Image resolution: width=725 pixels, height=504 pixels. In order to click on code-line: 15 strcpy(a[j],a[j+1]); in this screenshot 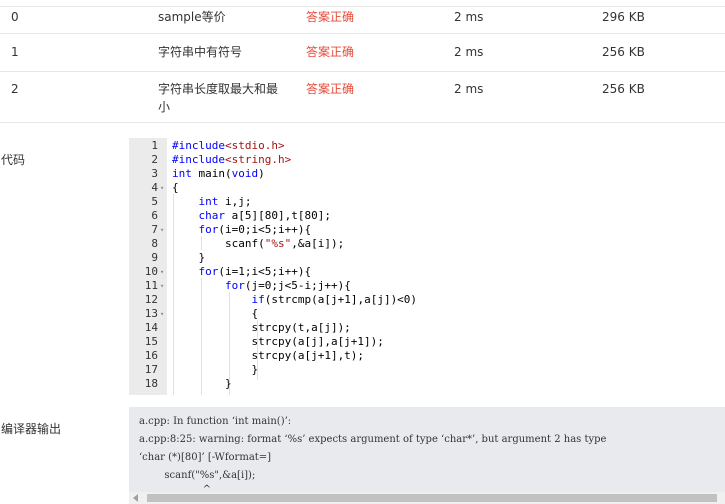, I will do `click(427, 342)`.